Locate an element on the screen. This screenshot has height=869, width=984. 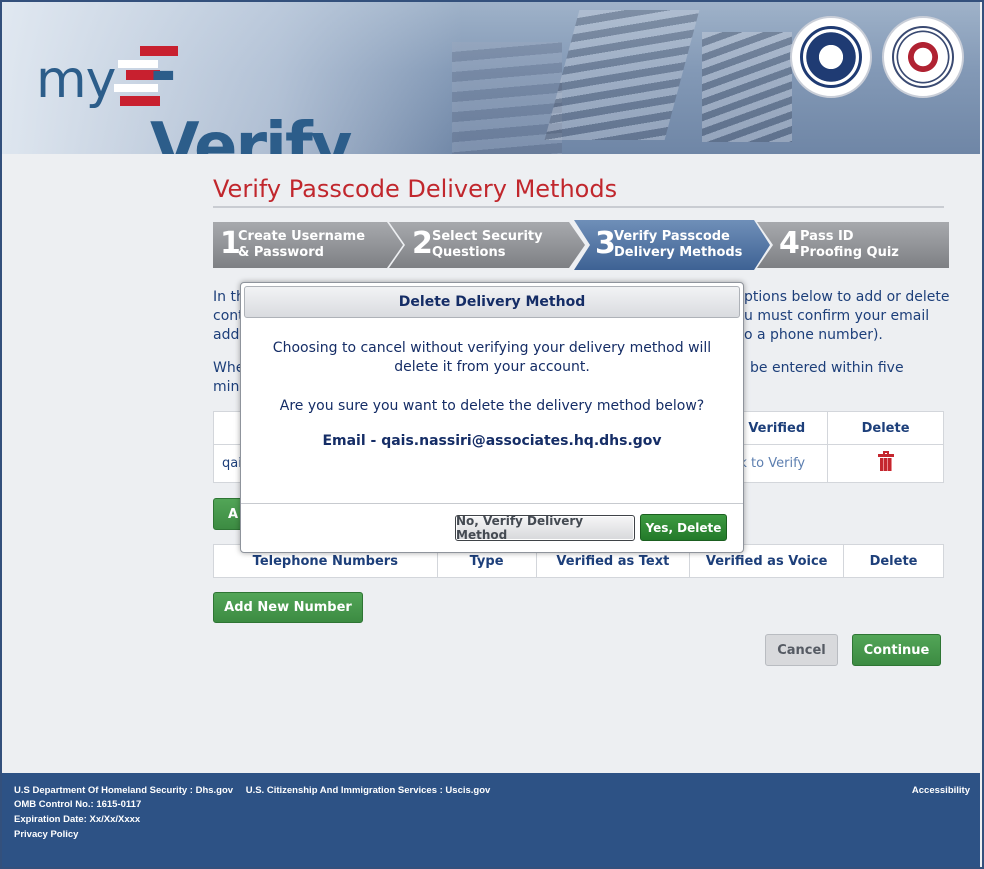
step-label: Select Security Questions is located at coordinates (487, 244).